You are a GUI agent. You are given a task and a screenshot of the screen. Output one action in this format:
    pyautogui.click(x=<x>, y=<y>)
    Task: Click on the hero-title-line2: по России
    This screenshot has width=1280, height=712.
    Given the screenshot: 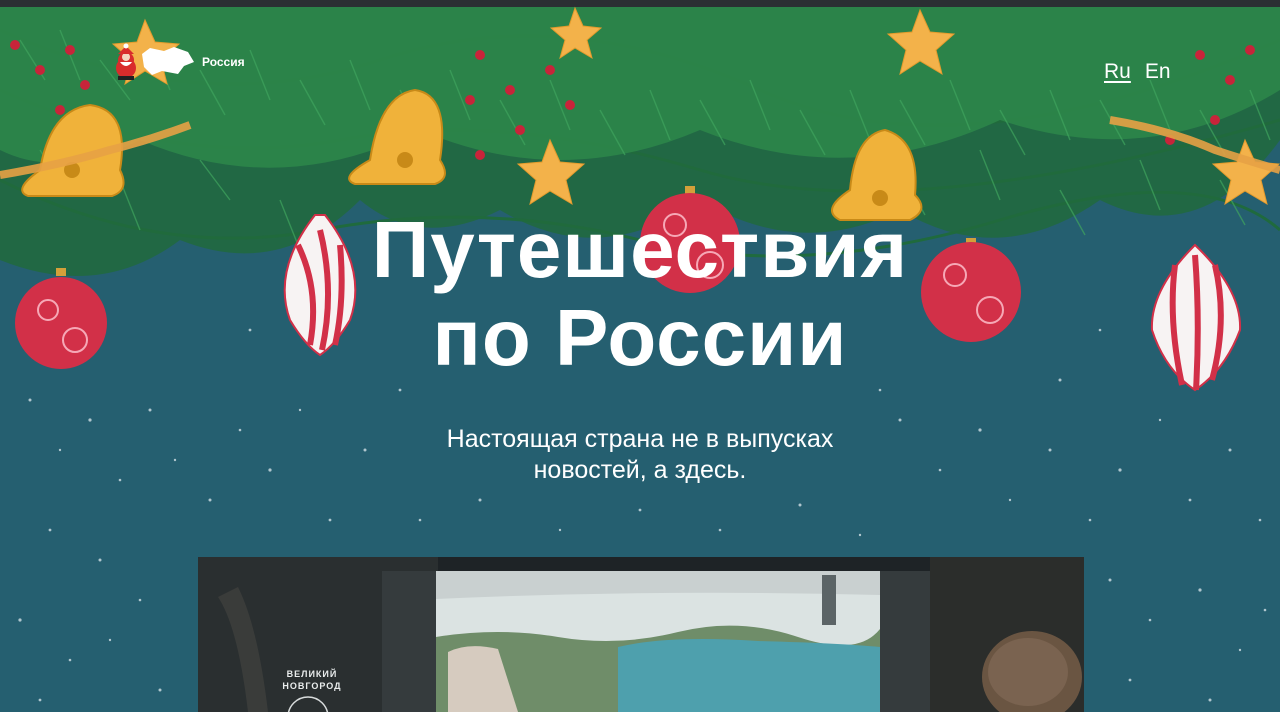 What is the action you would take?
    pyautogui.click(x=640, y=337)
    